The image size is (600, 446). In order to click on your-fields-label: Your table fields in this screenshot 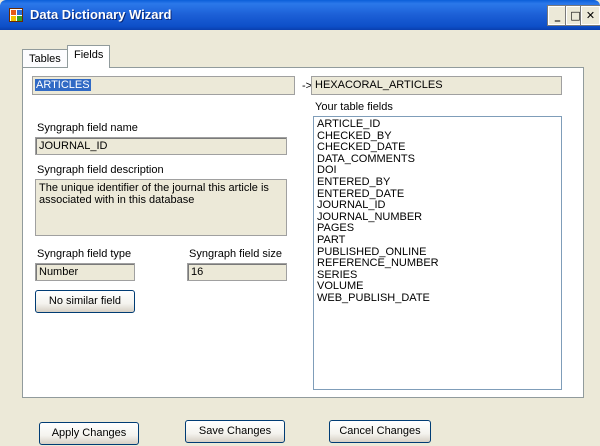, I will do `click(354, 107)`.